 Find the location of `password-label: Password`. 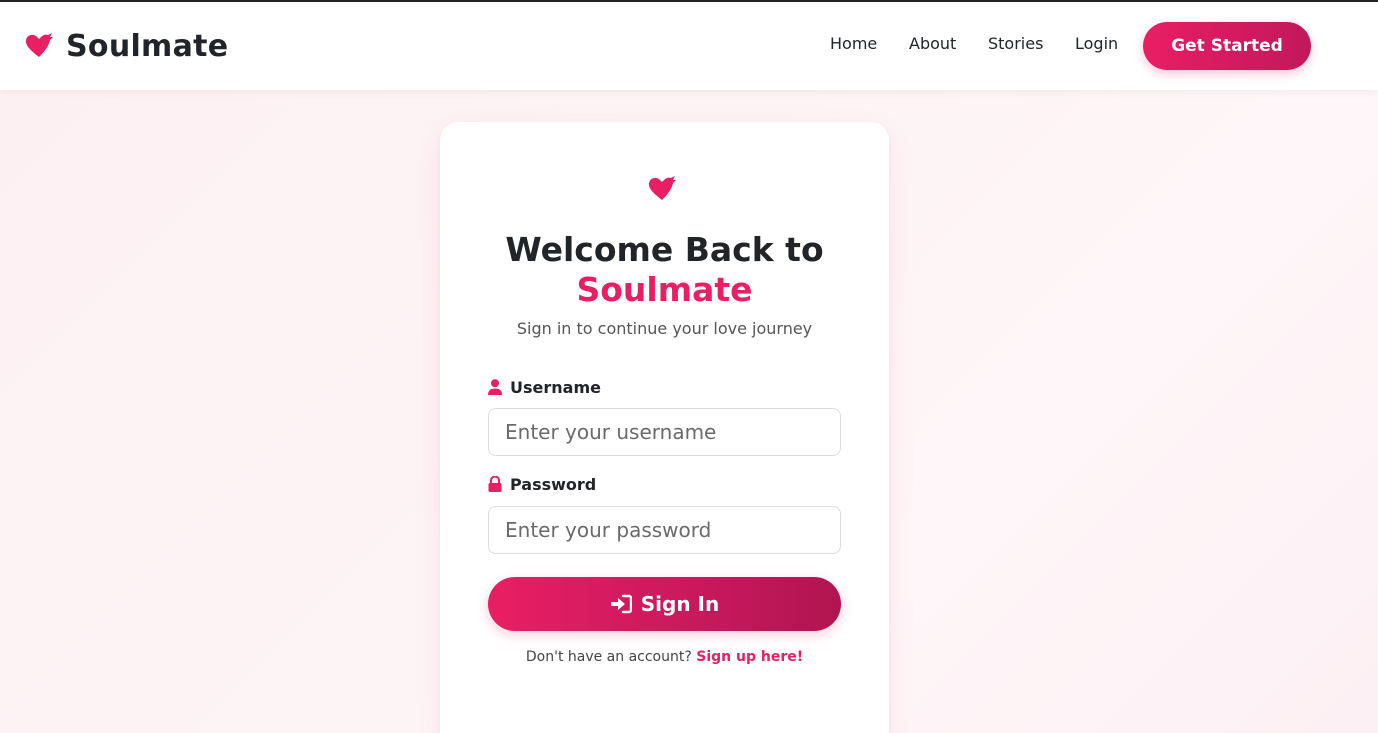

password-label: Password is located at coordinates (542, 484).